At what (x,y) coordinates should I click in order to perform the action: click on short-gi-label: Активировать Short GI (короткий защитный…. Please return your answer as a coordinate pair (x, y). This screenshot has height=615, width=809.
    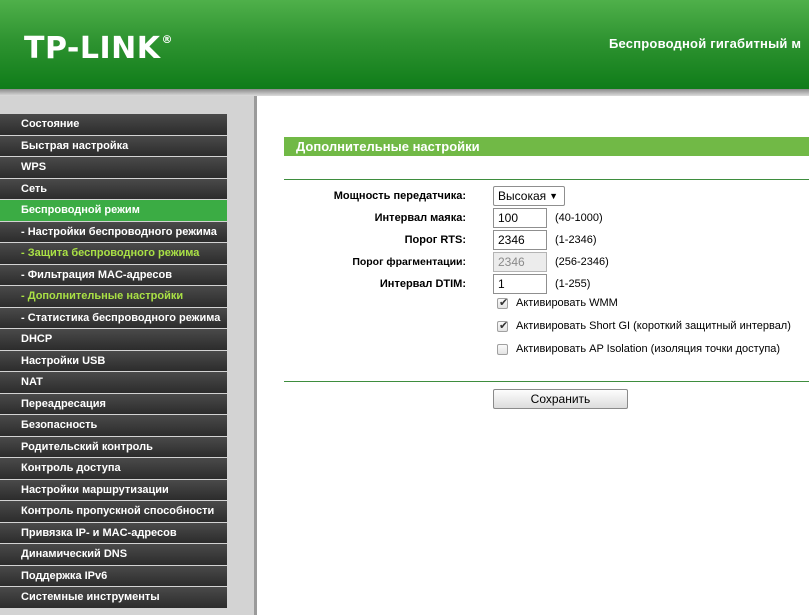
    Looking at the image, I should click on (653, 326).